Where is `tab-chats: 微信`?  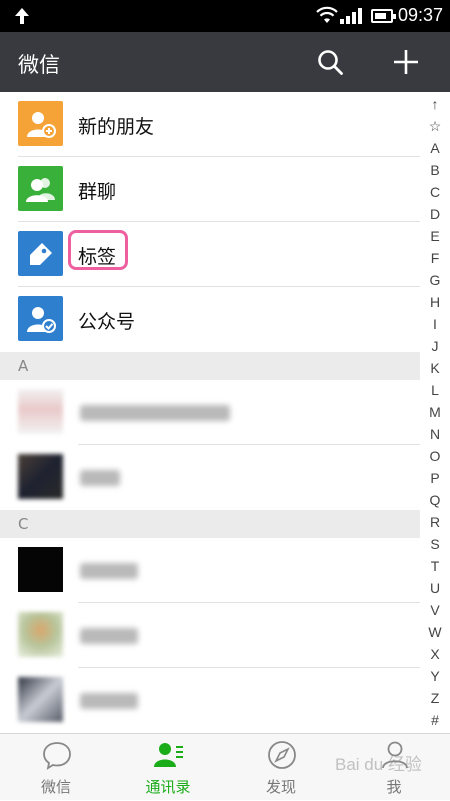
tab-chats: 微信 is located at coordinates (56, 767).